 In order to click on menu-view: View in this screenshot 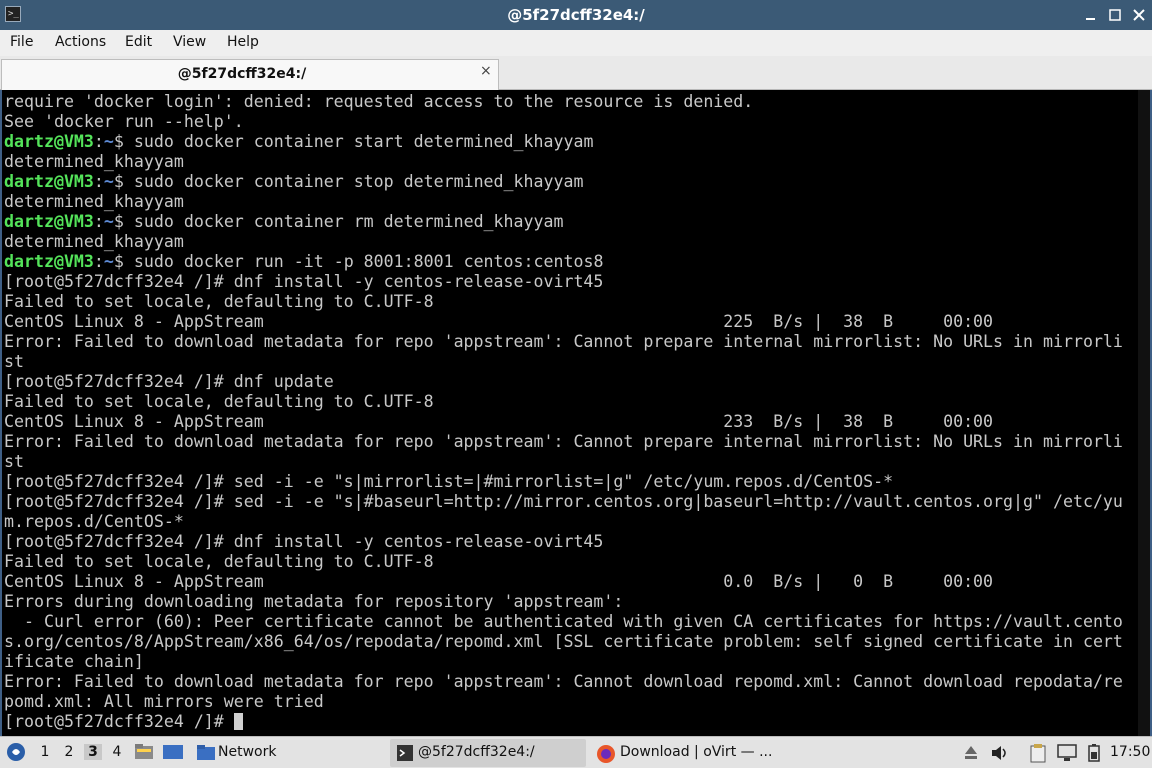, I will do `click(189, 42)`.